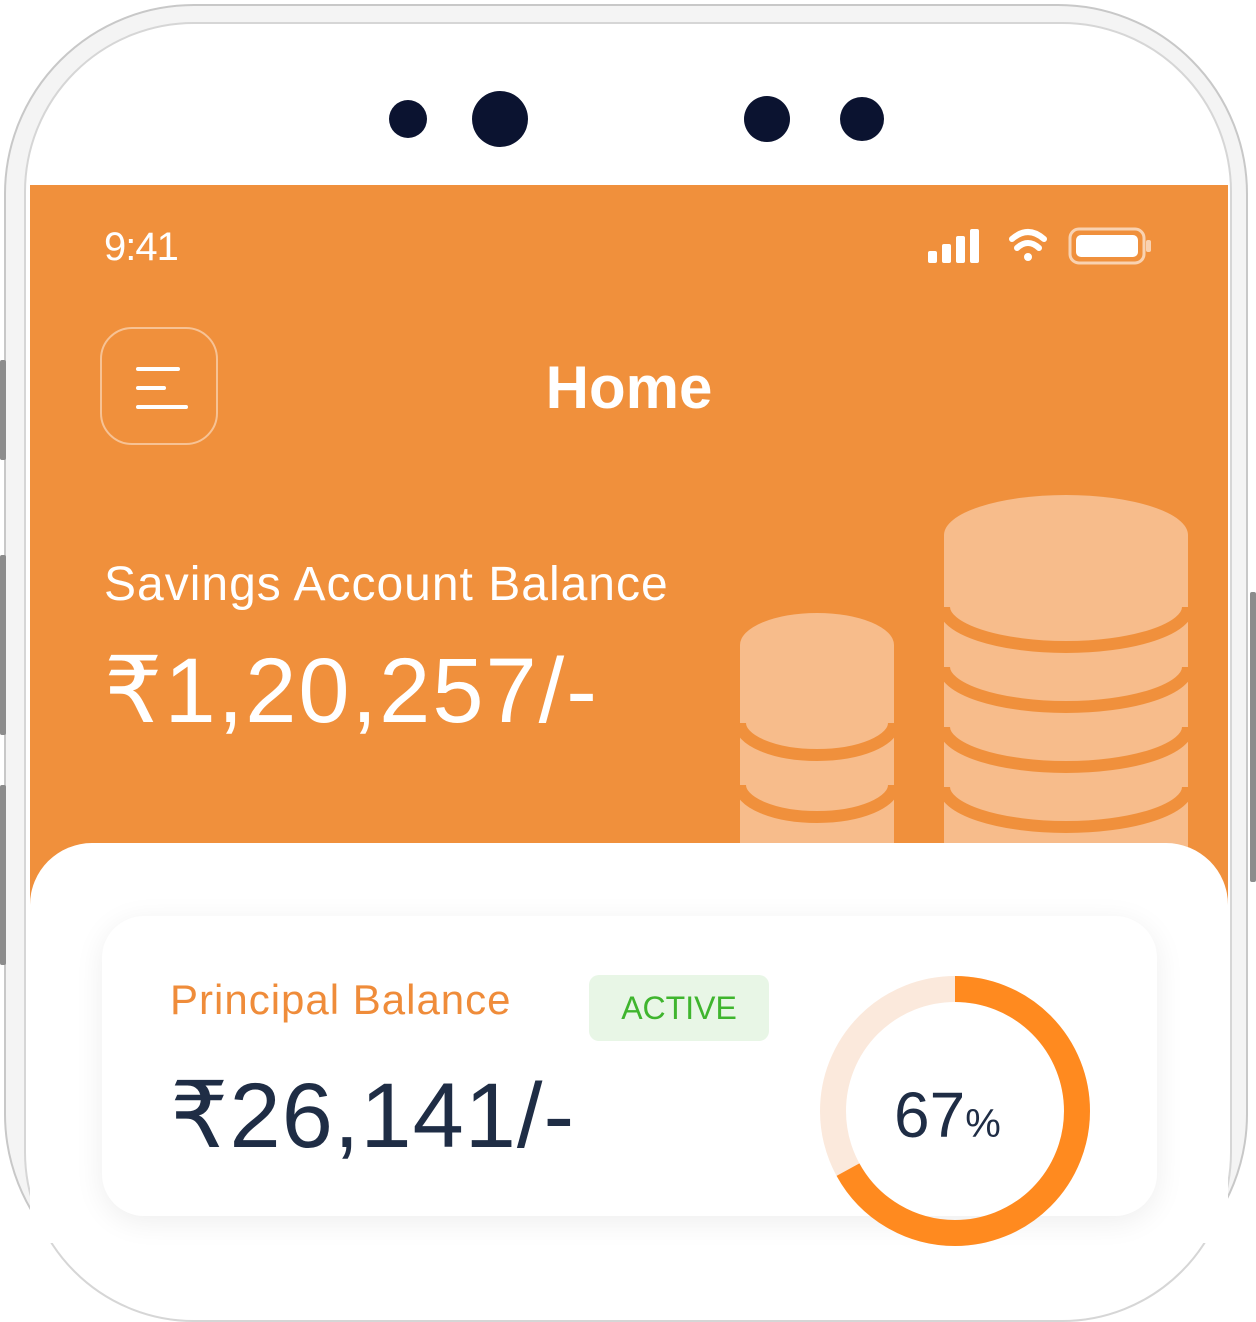 Image resolution: width=1256 pixels, height=1322 pixels. What do you see at coordinates (930, 1115) in the screenshot?
I see `progress-value: 67` at bounding box center [930, 1115].